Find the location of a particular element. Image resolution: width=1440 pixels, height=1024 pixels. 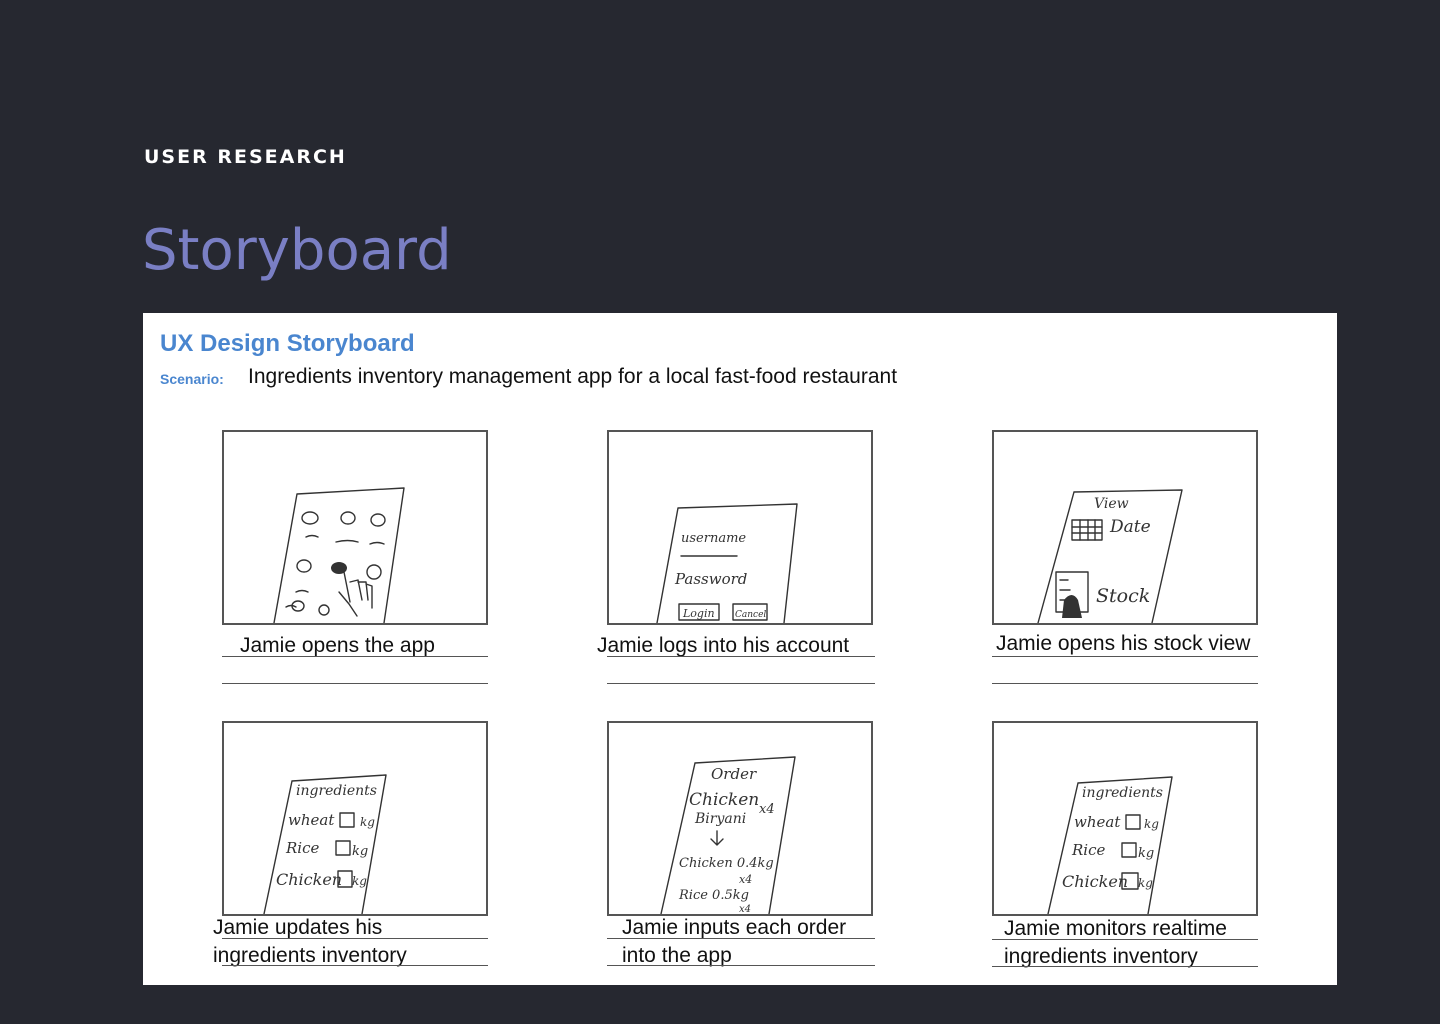

storyboard-panel-4: ingredients wheat kg Rice kg Chicken kg is located at coordinates (355, 818).